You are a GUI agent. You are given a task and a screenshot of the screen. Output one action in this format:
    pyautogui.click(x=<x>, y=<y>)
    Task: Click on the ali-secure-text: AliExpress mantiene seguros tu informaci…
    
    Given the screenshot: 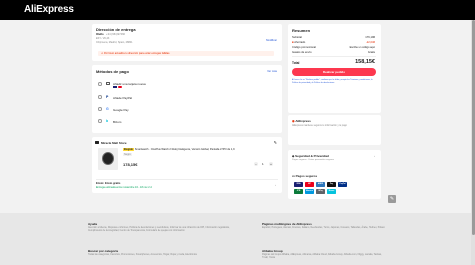 What is the action you would take?
    pyautogui.click(x=319, y=126)
    